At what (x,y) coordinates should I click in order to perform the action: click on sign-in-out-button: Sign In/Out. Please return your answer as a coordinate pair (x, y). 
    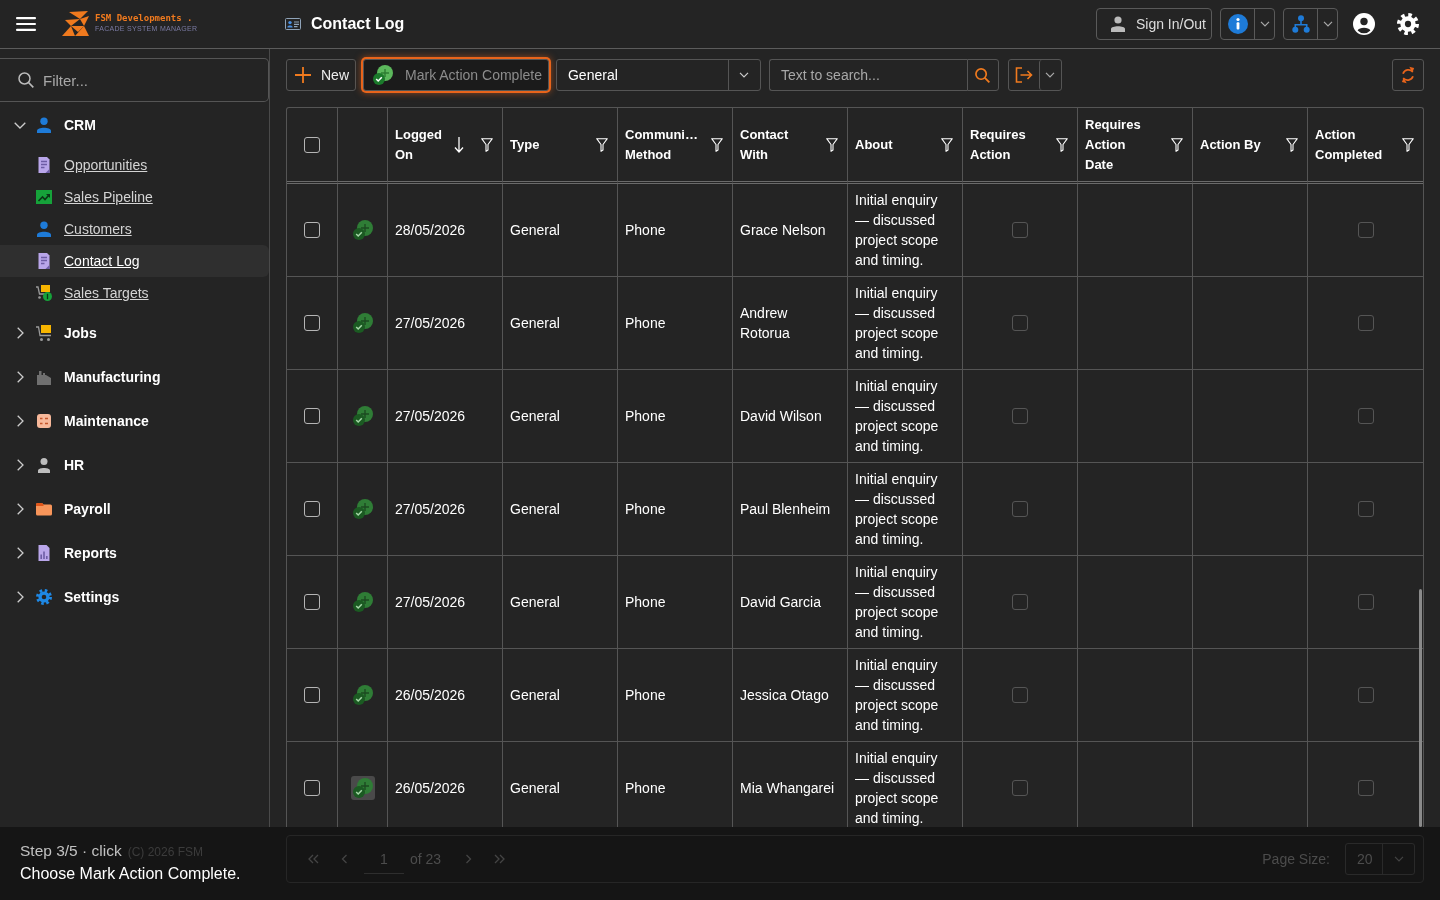
    Looking at the image, I should click on (1153, 24).